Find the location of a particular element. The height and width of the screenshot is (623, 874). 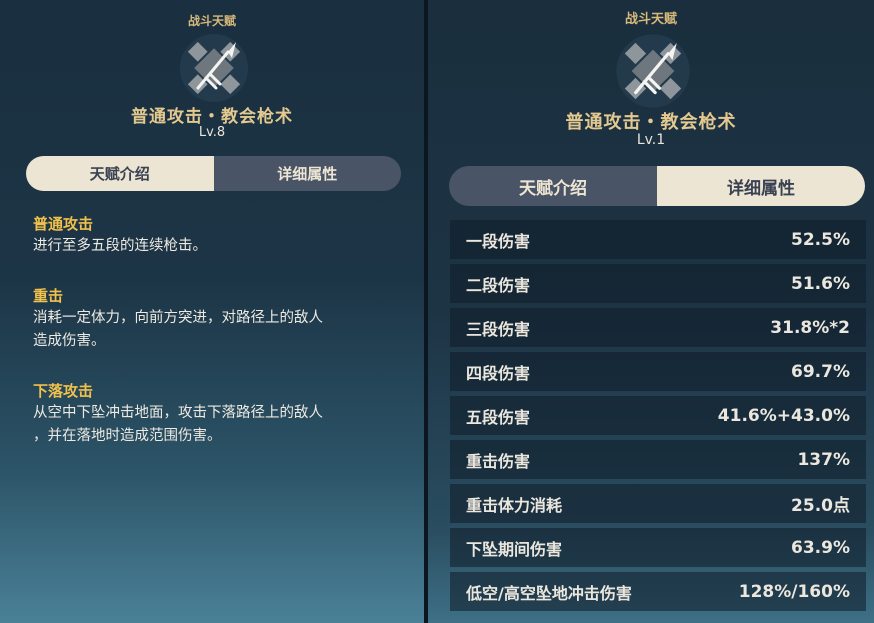

attribute-row: 四段伤害 69.7% is located at coordinates (658, 371).